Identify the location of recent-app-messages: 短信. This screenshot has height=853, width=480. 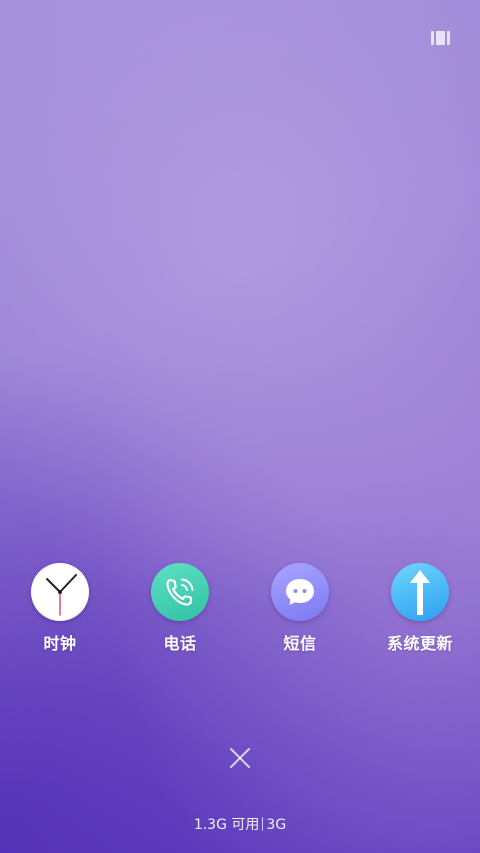
(300, 608).